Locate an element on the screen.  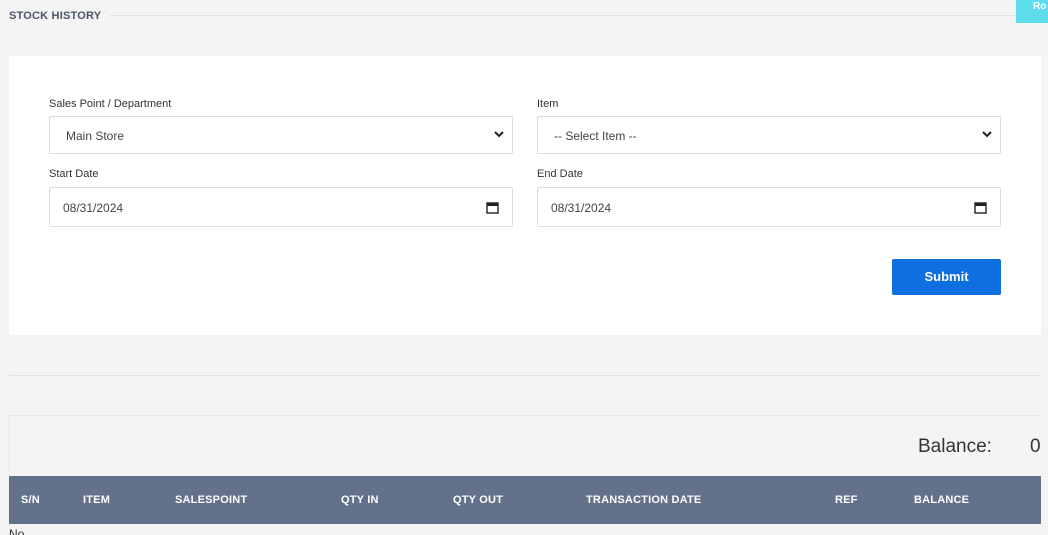
empty-table-message: No is located at coordinates (17, 531).